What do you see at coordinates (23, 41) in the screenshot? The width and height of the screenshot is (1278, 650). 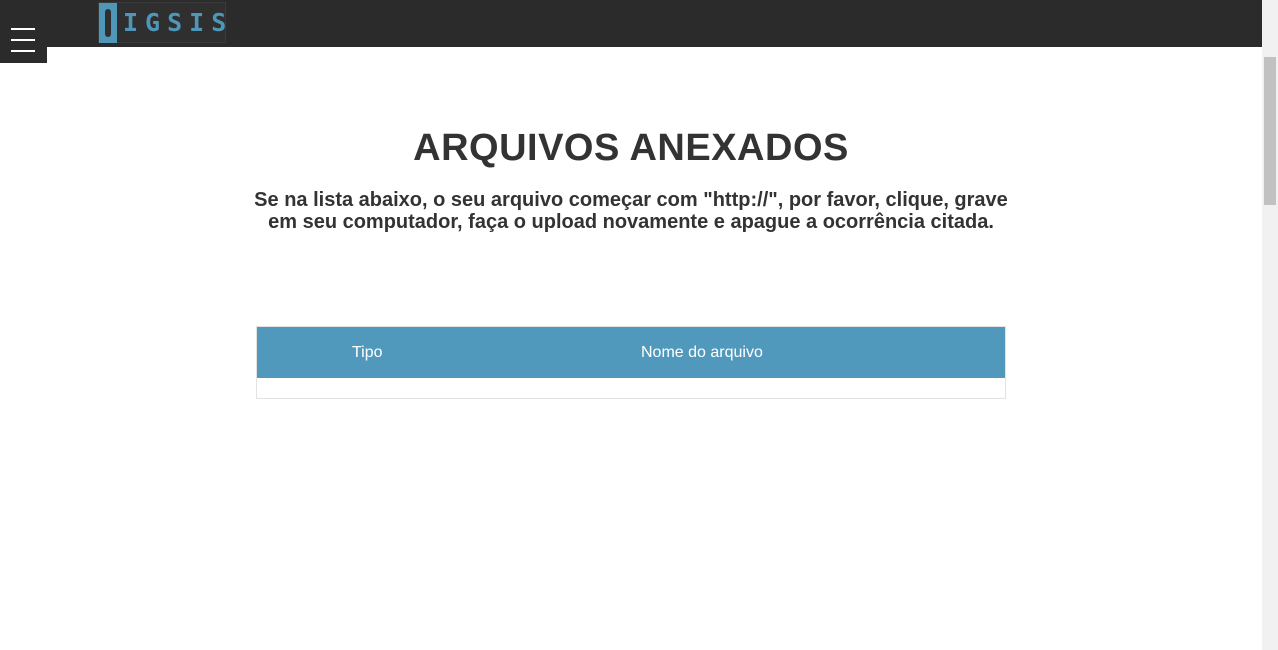 I see `menu-toggle-button` at bounding box center [23, 41].